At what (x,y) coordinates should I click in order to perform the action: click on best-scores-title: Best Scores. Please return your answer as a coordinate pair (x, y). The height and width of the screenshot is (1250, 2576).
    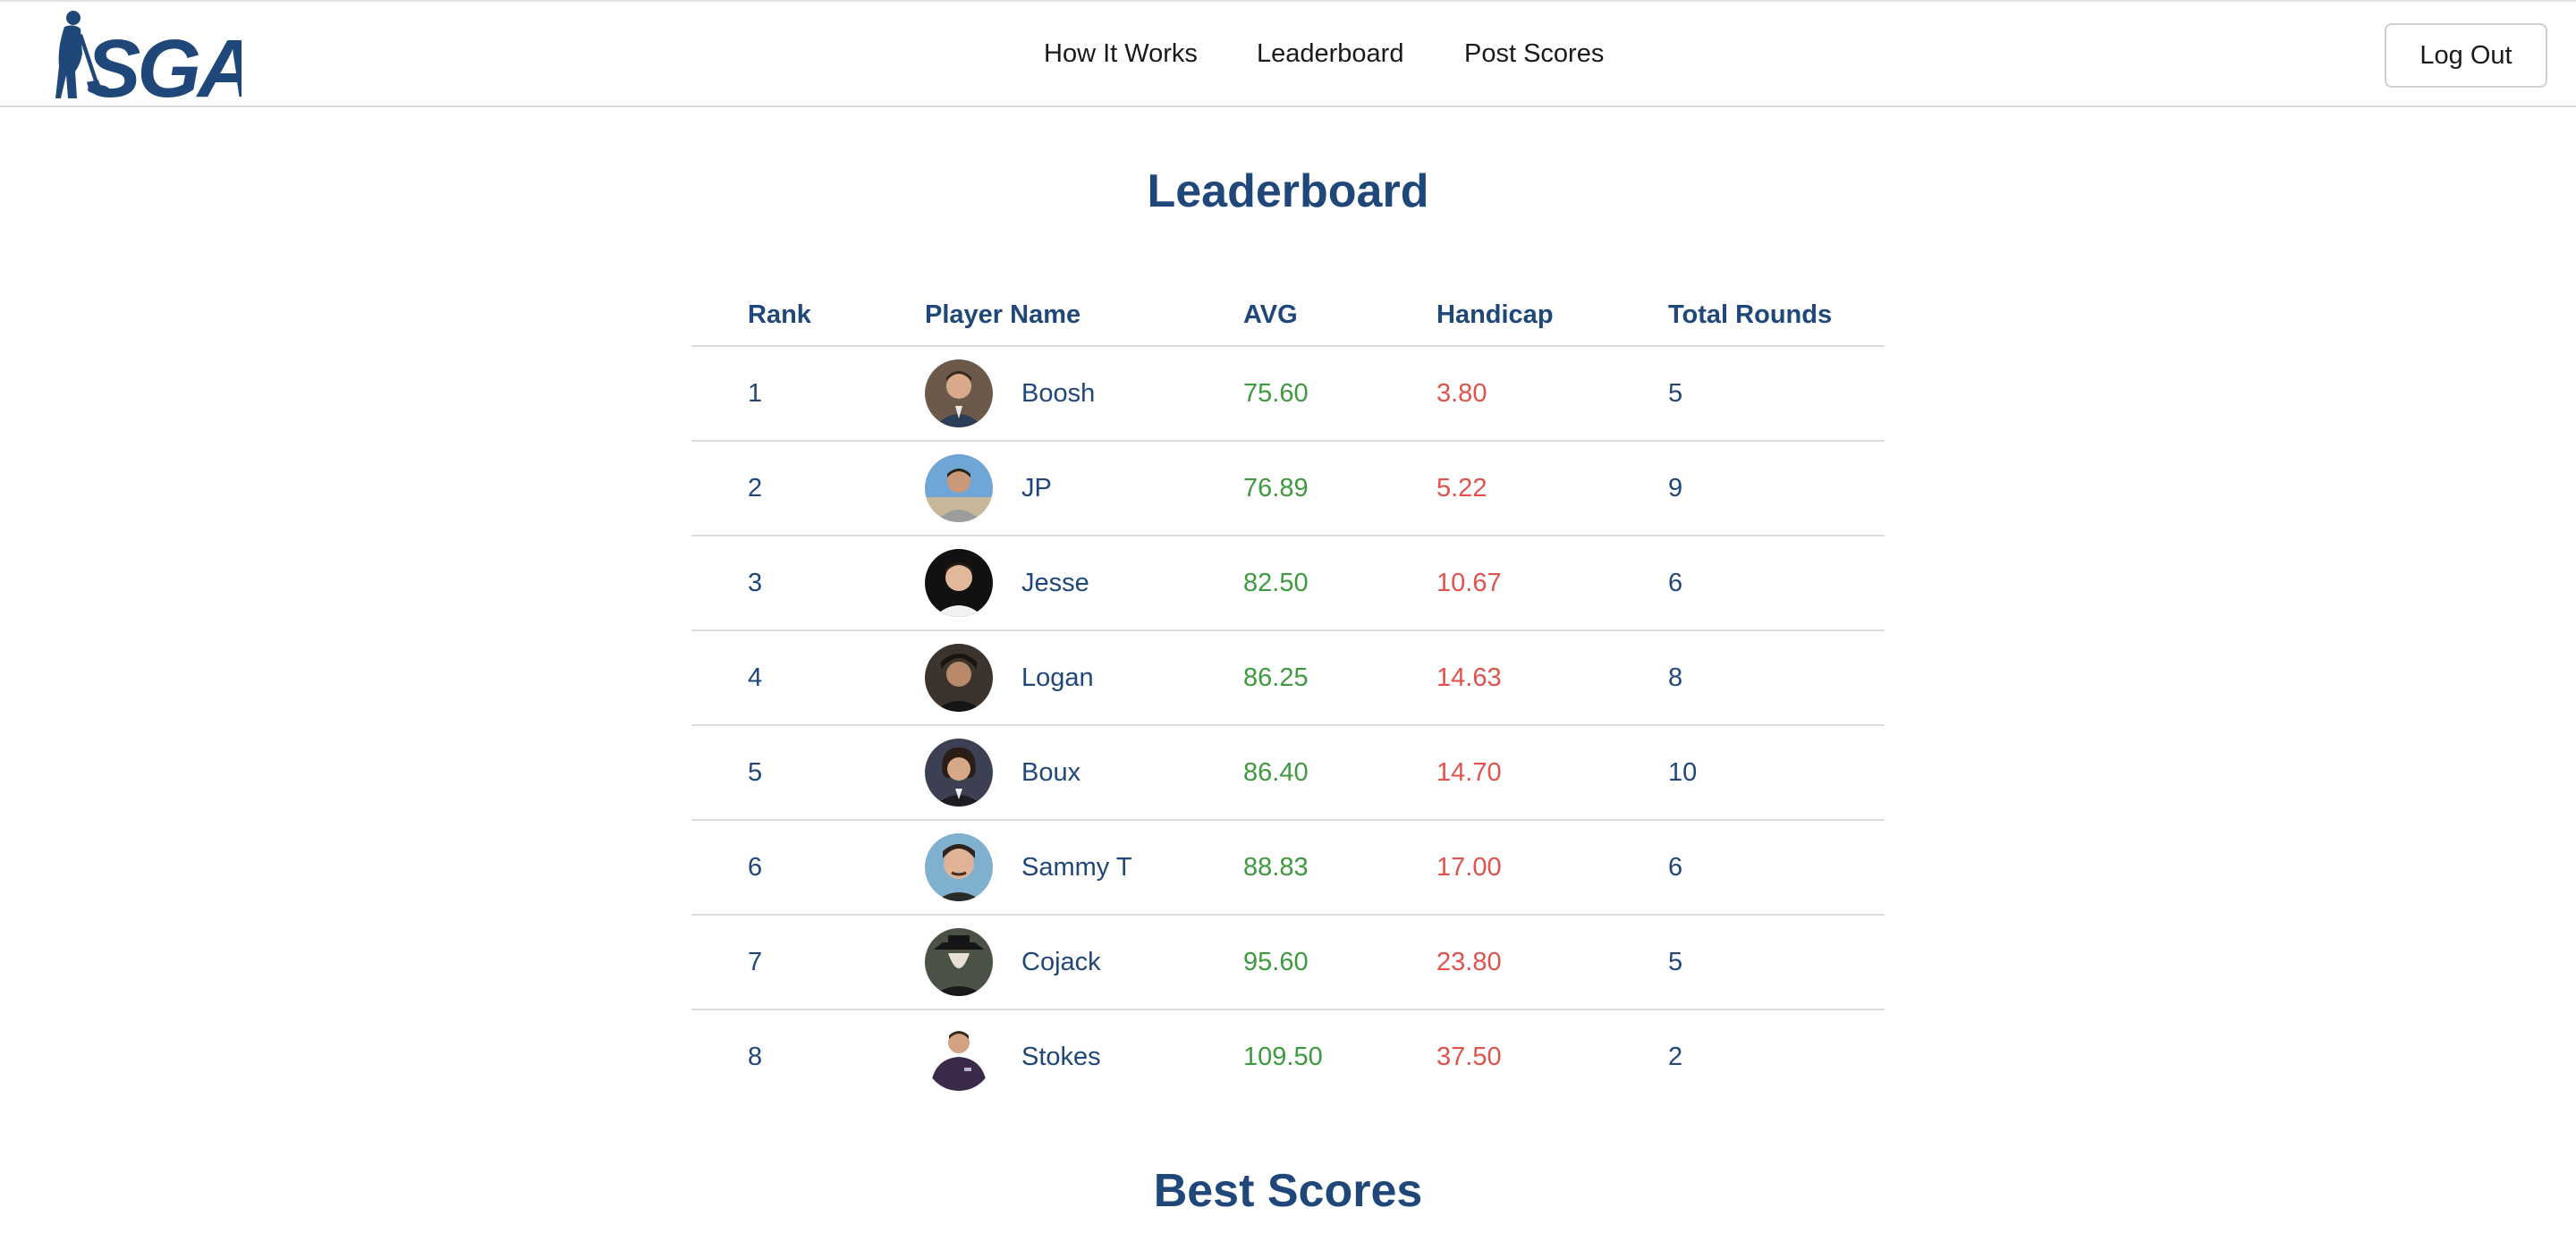
    Looking at the image, I should click on (1288, 1191).